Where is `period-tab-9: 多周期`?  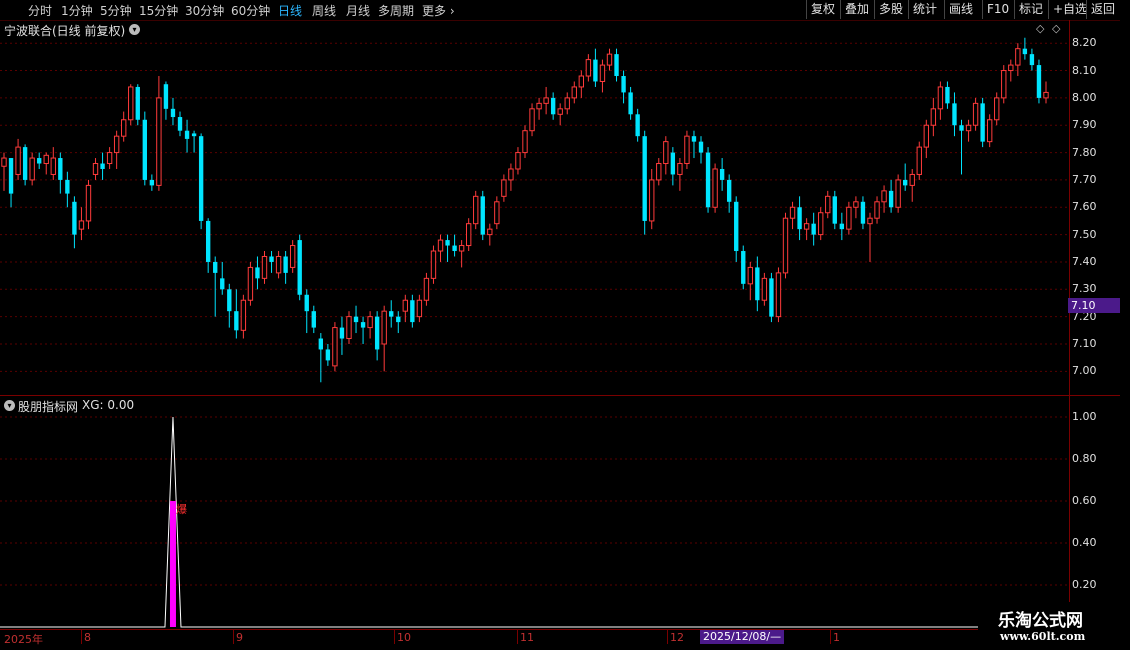
period-tab-9: 多周期 is located at coordinates (396, 10).